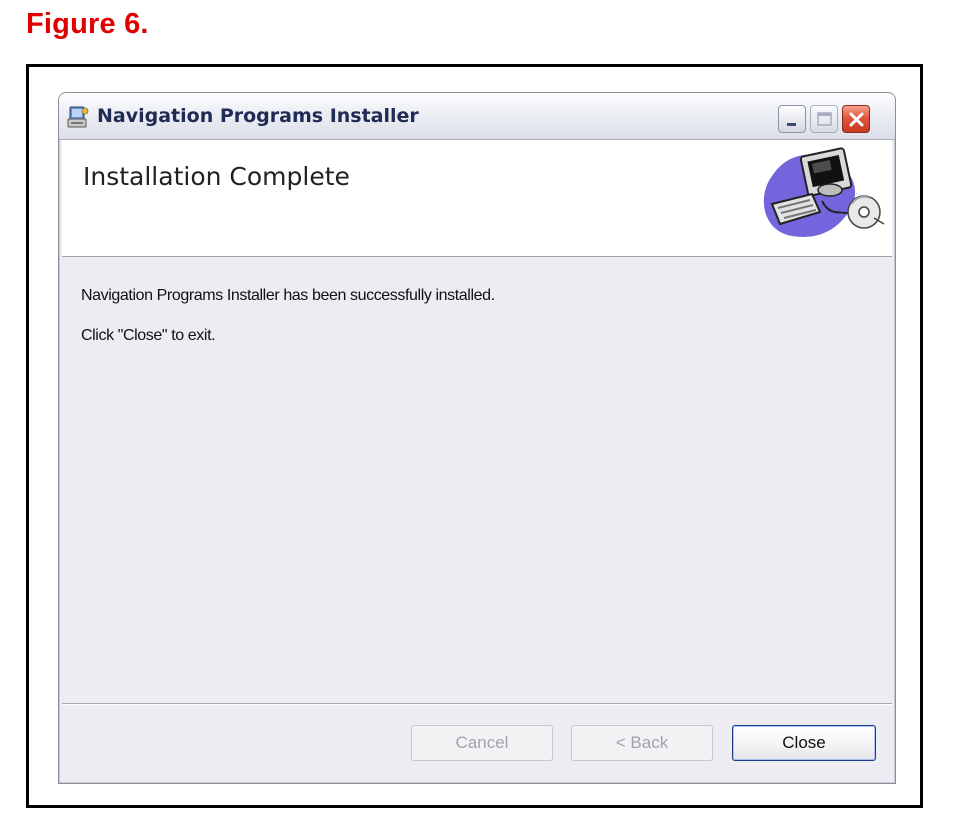 The image size is (955, 834). What do you see at coordinates (791, 124) in the screenshot?
I see `minimize-icon` at bounding box center [791, 124].